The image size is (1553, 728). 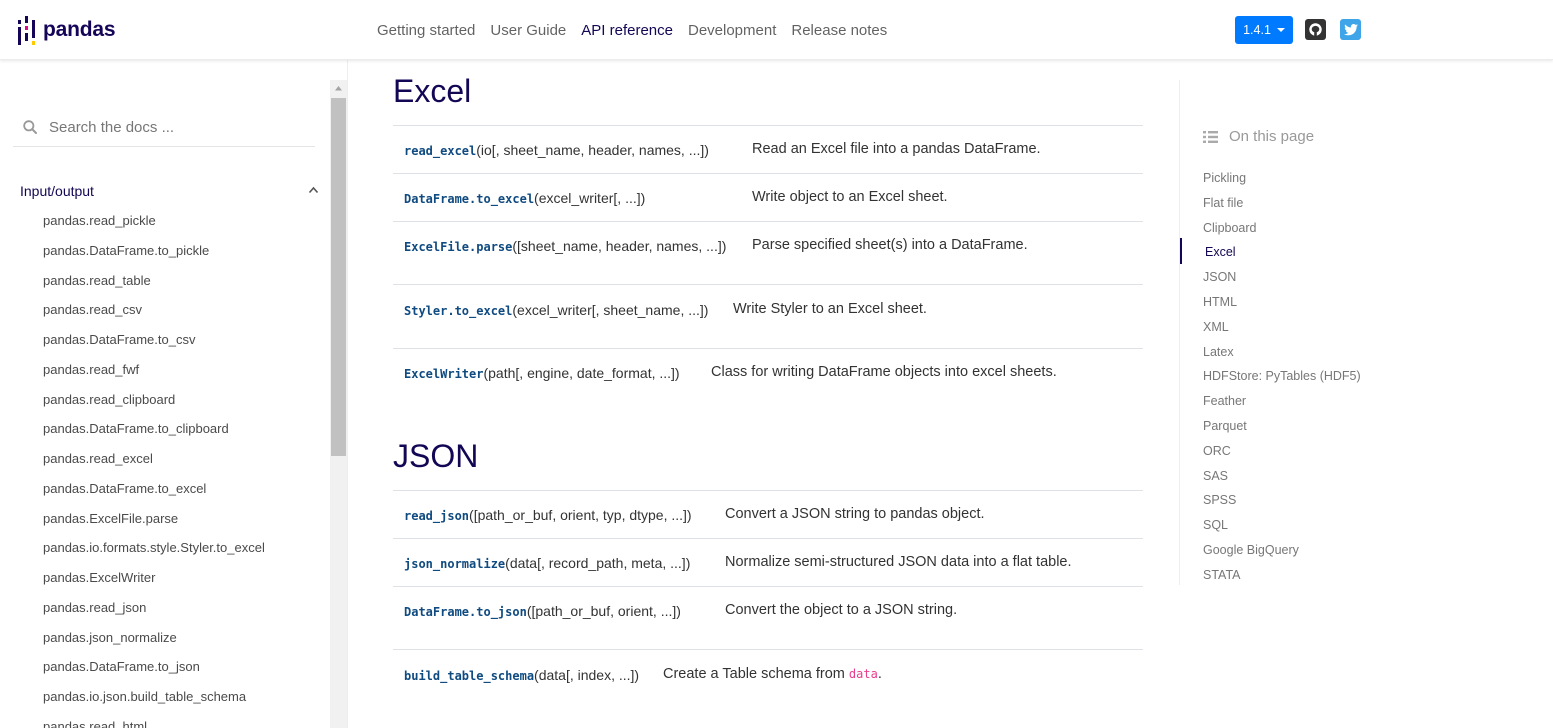 What do you see at coordinates (587, 675) in the screenshot?
I see `api-args: (data[, index, ...])` at bounding box center [587, 675].